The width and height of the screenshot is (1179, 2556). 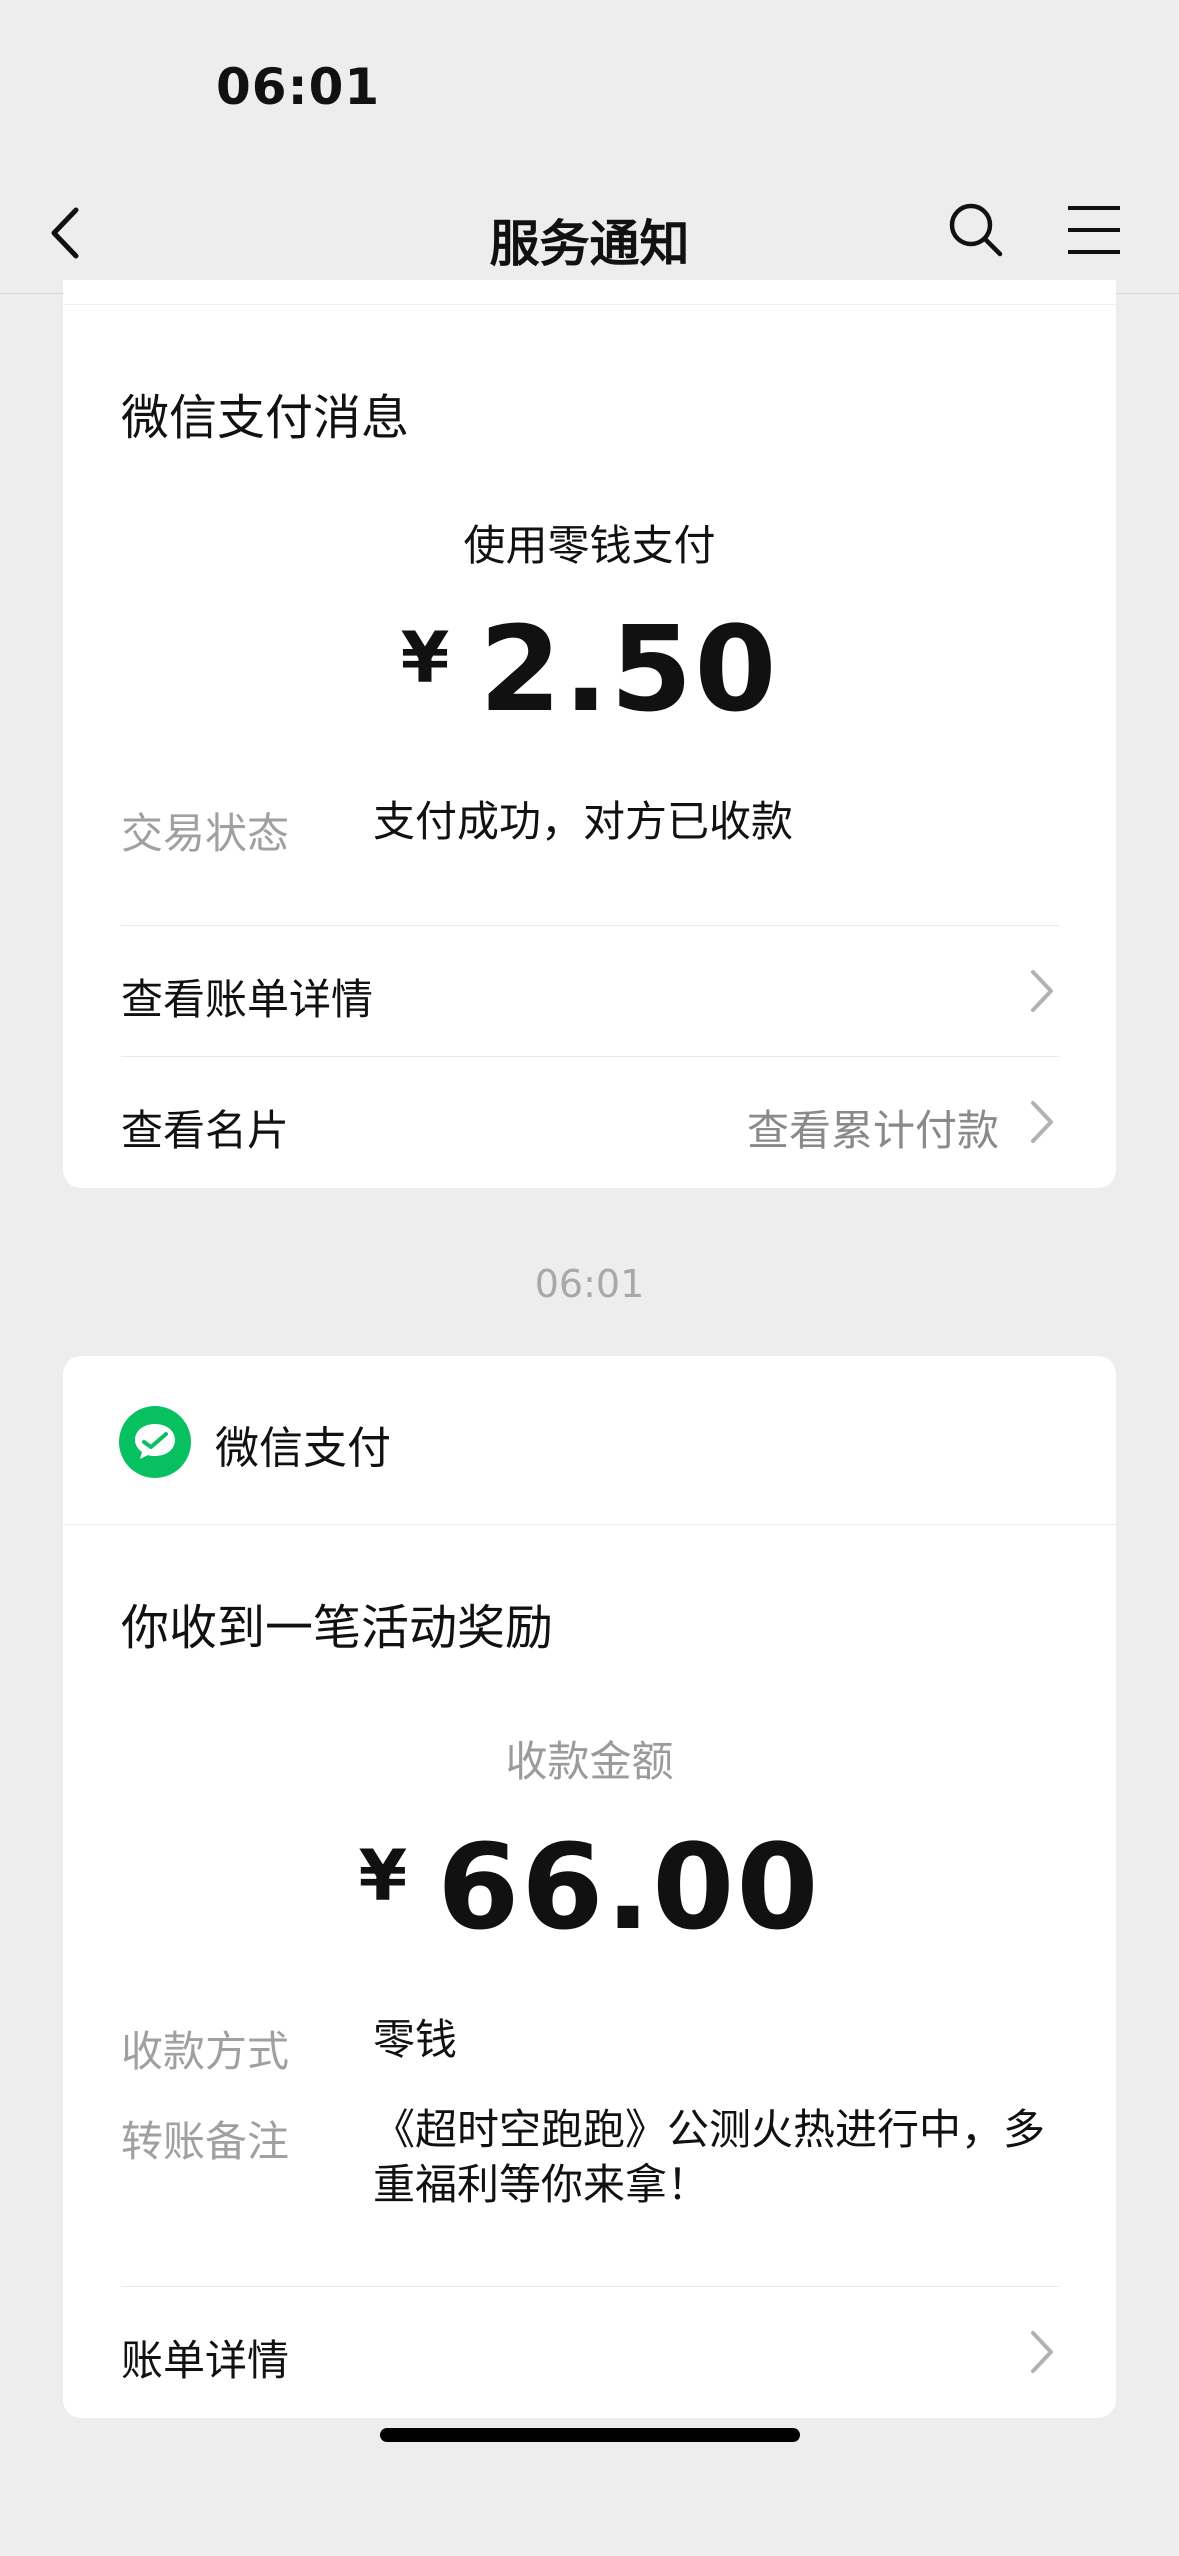 I want to click on wechat-pay-icon, so click(x=155, y=1442).